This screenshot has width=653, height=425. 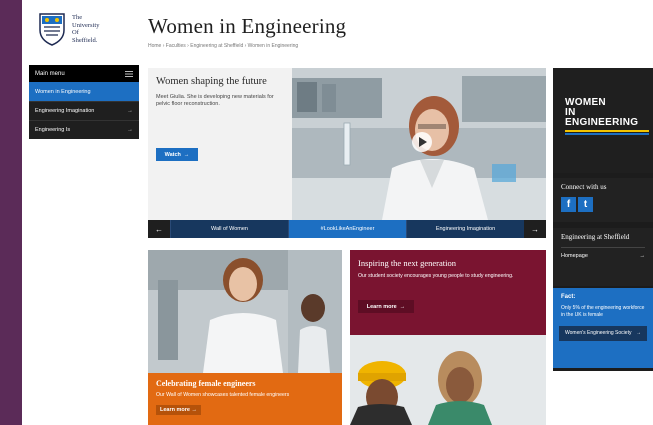 I want to click on connect-panel: Connect with us f t, so click(x=603, y=200).